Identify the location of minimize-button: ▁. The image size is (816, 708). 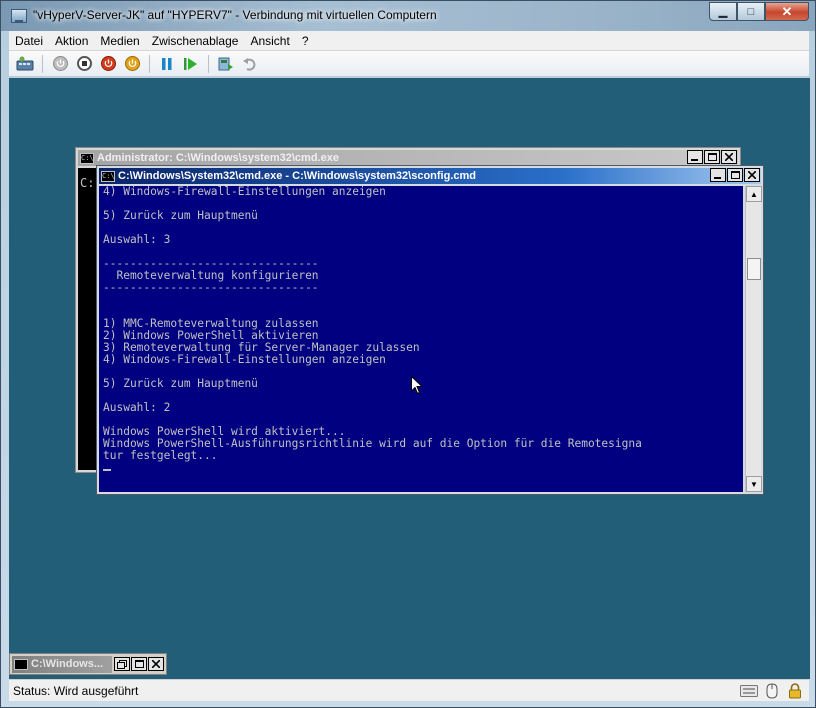
(723, 11).